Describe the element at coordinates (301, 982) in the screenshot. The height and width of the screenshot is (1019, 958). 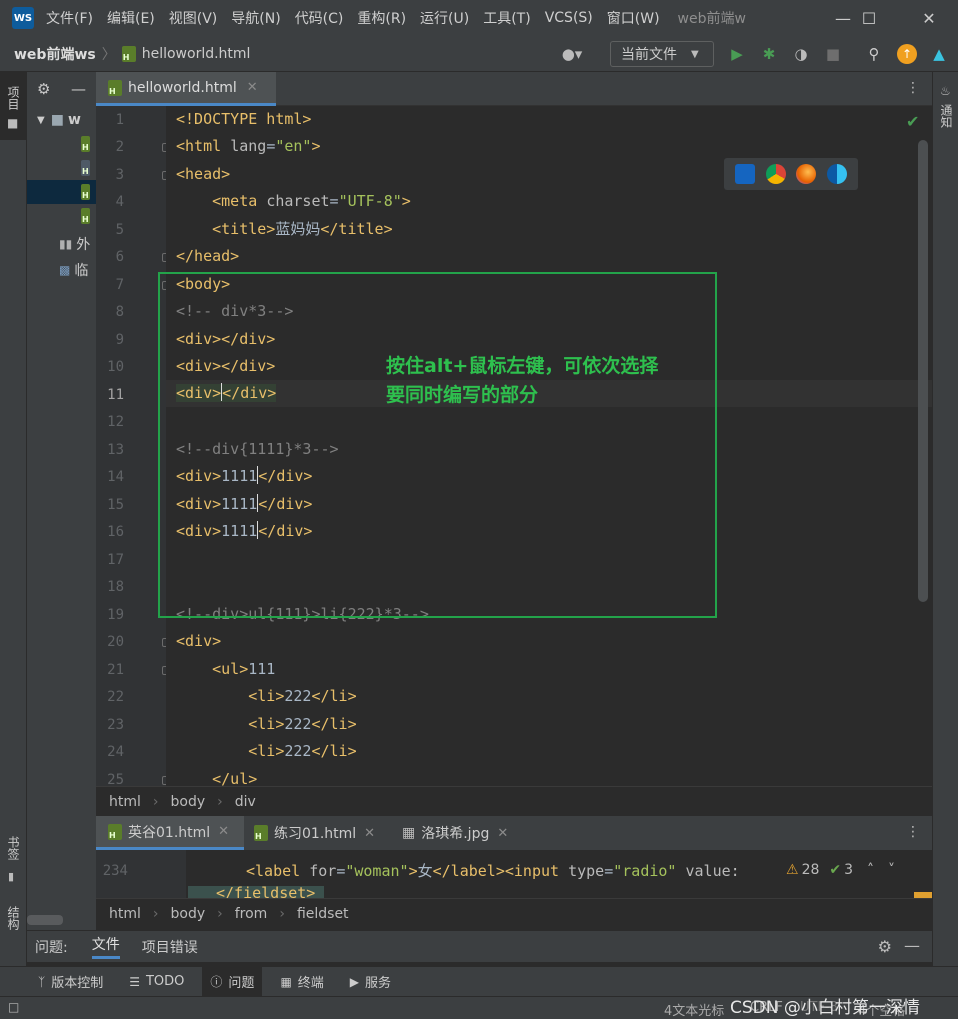
I see `tool-terminal: ▦ 终端` at that location.